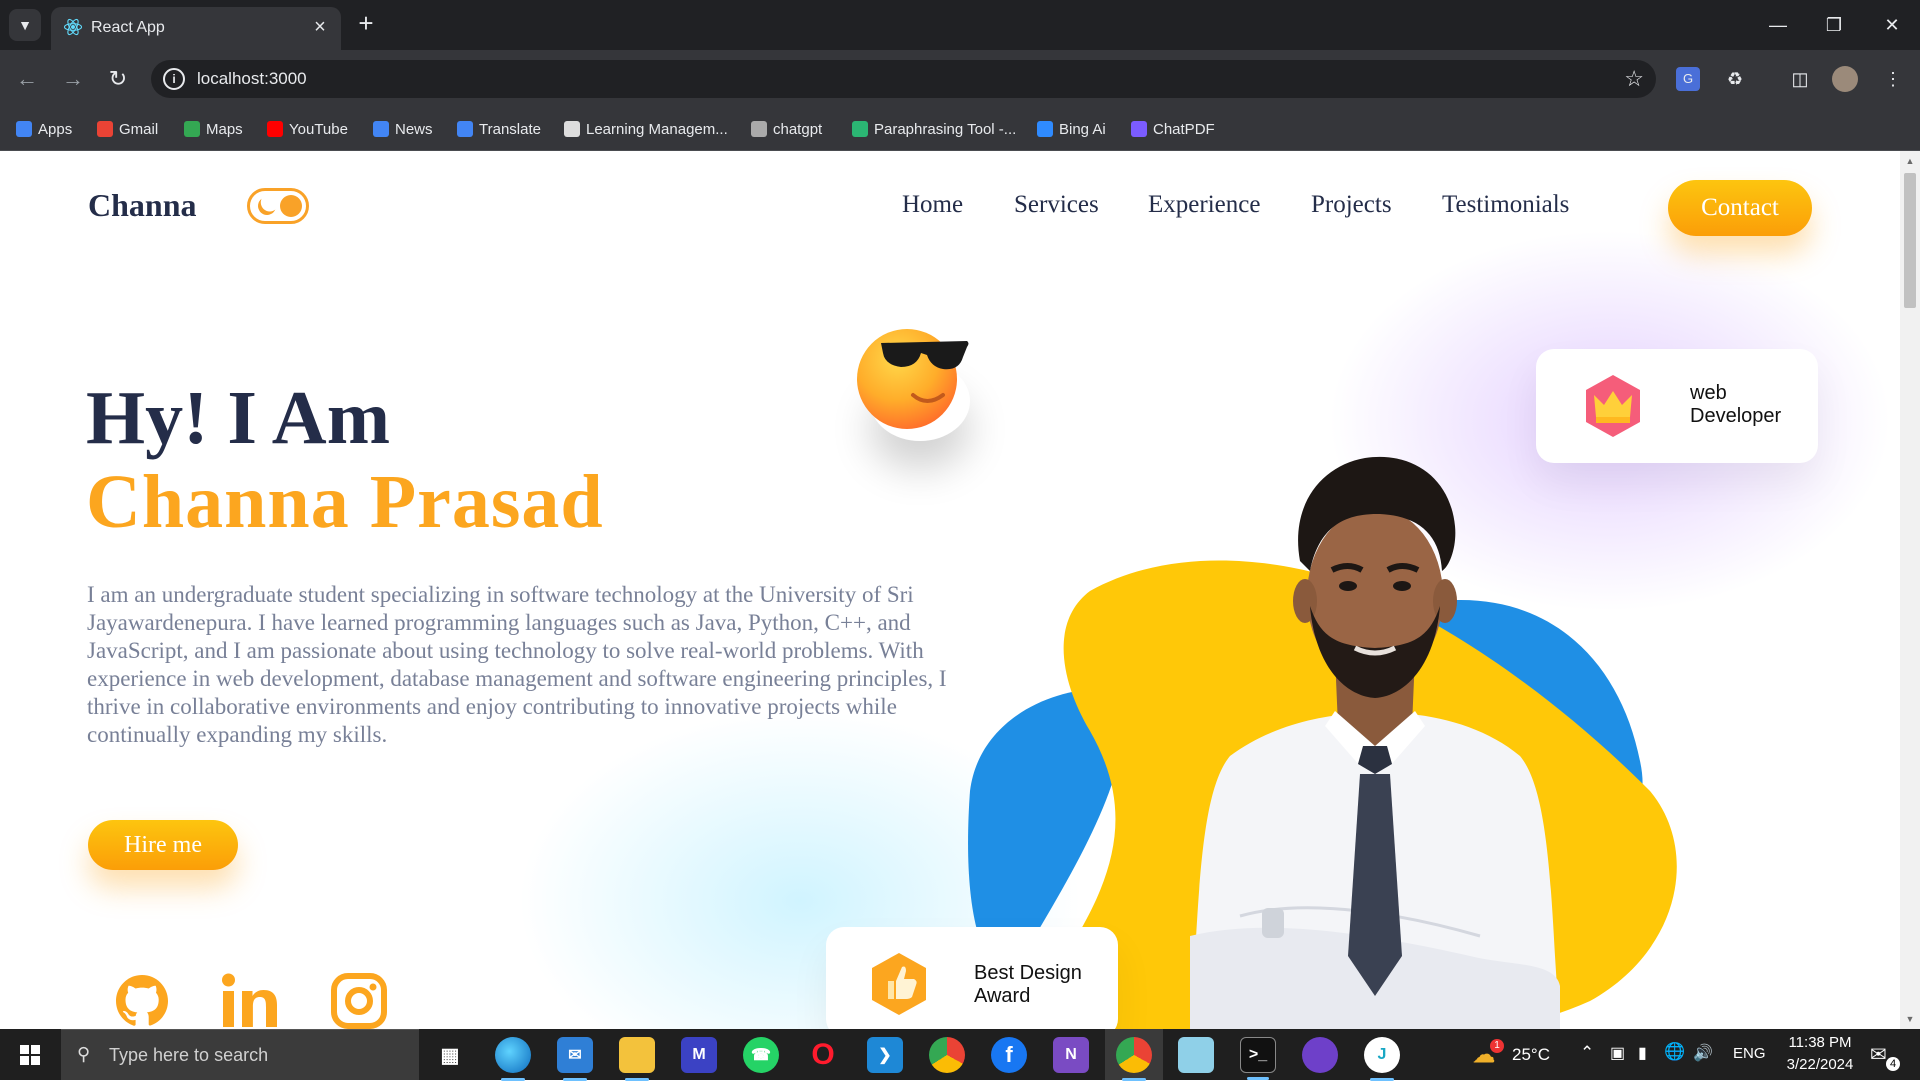 Image resolution: width=1920 pixels, height=1081 pixels. I want to click on windows-start-icon, so click(30, 1055).